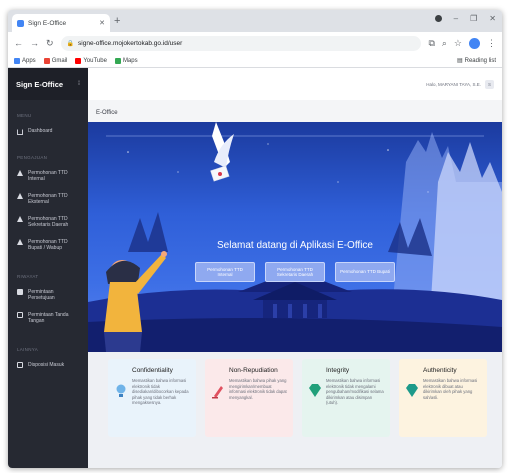 The height and width of the screenshot is (473, 508). I want to click on card-title: Authenticity, so click(440, 370).